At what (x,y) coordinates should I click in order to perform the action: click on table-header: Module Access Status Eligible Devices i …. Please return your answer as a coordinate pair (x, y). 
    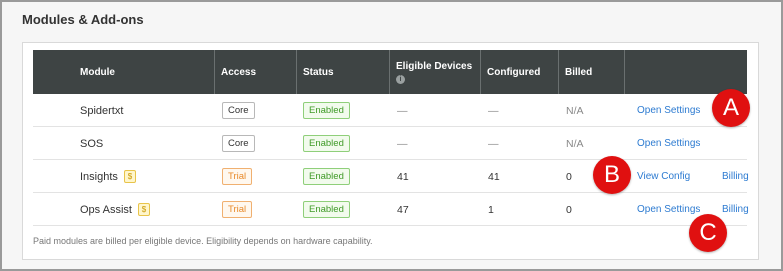
    Looking at the image, I should click on (390, 72).